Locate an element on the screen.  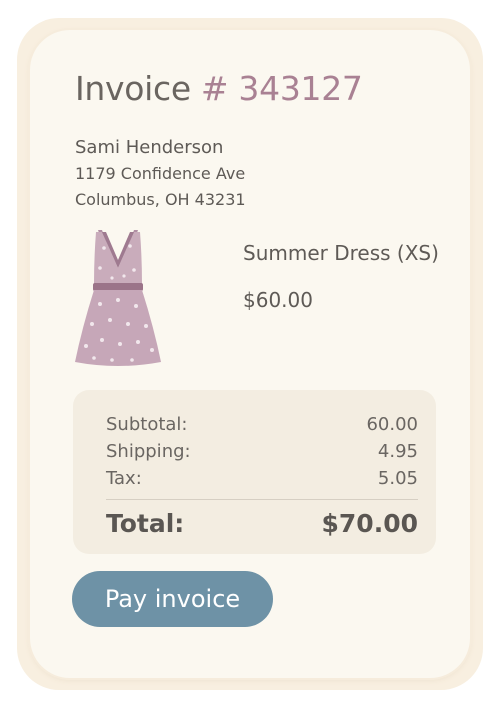
invoice-number: # 343127 is located at coordinates (281, 88).